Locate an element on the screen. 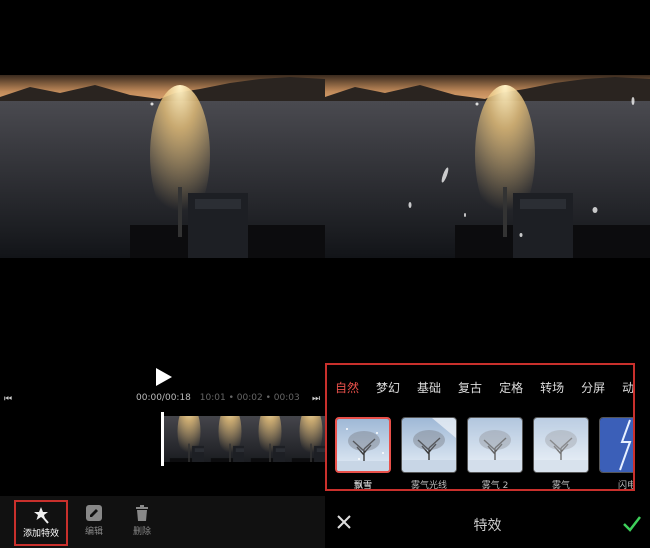 Image resolution: width=650 pixels, height=548 pixels. edit-label: 编辑 is located at coordinates (93, 532).